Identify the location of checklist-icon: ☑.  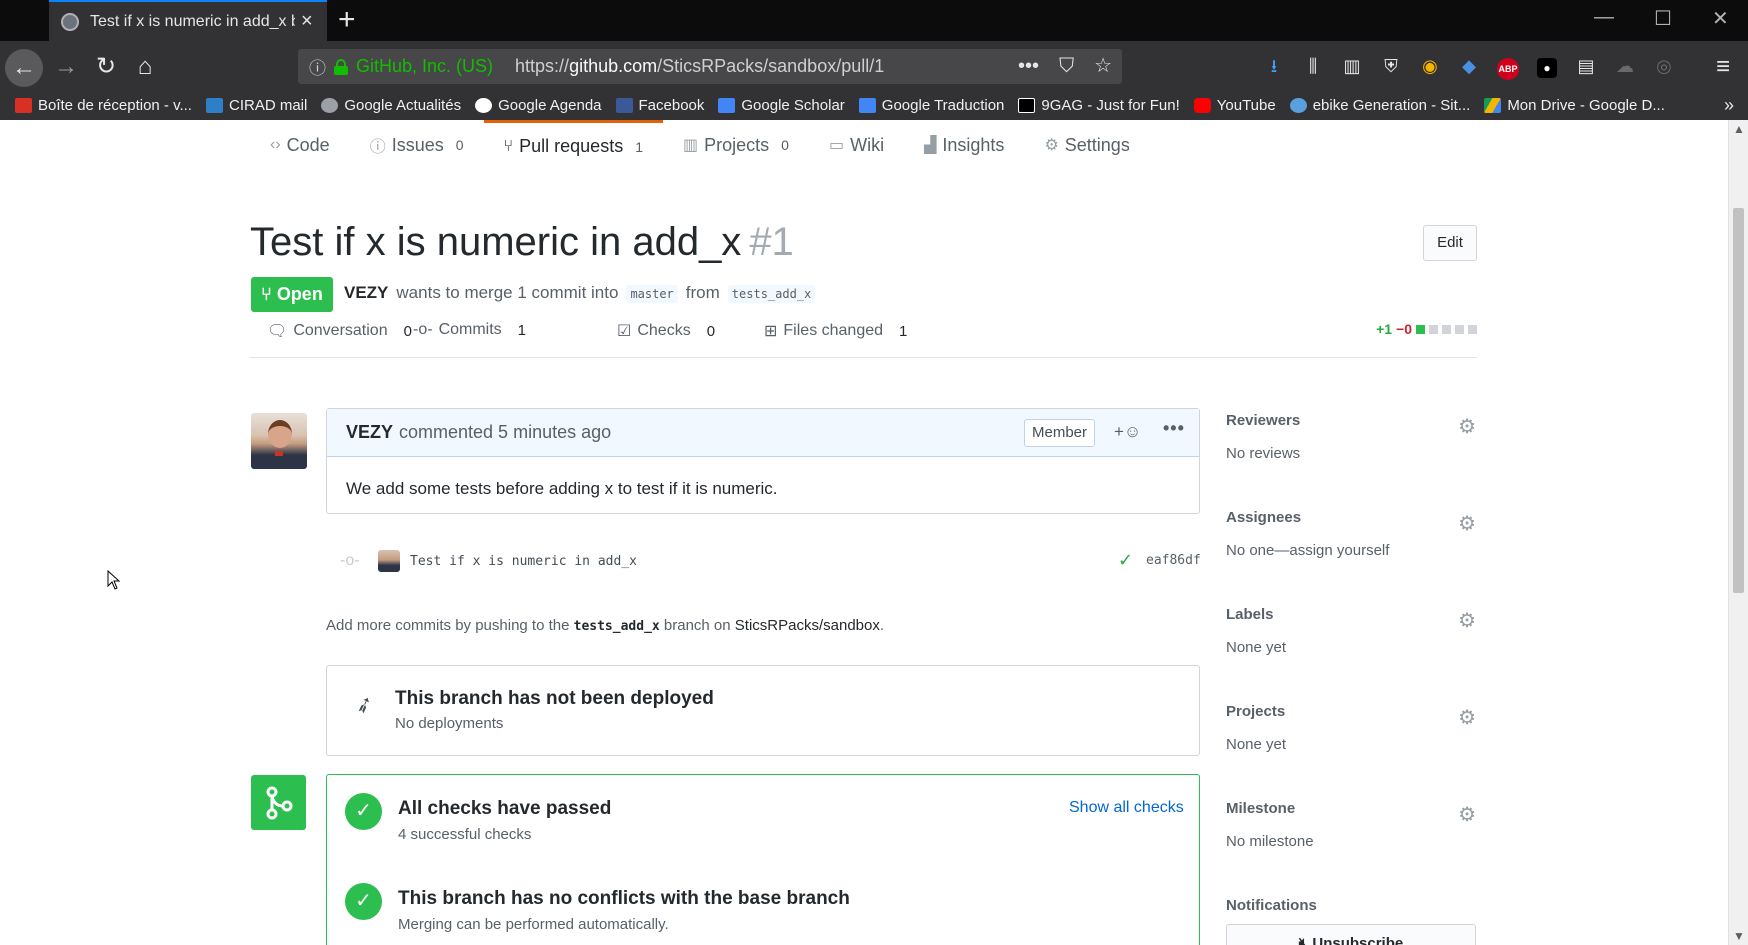
(624, 331).